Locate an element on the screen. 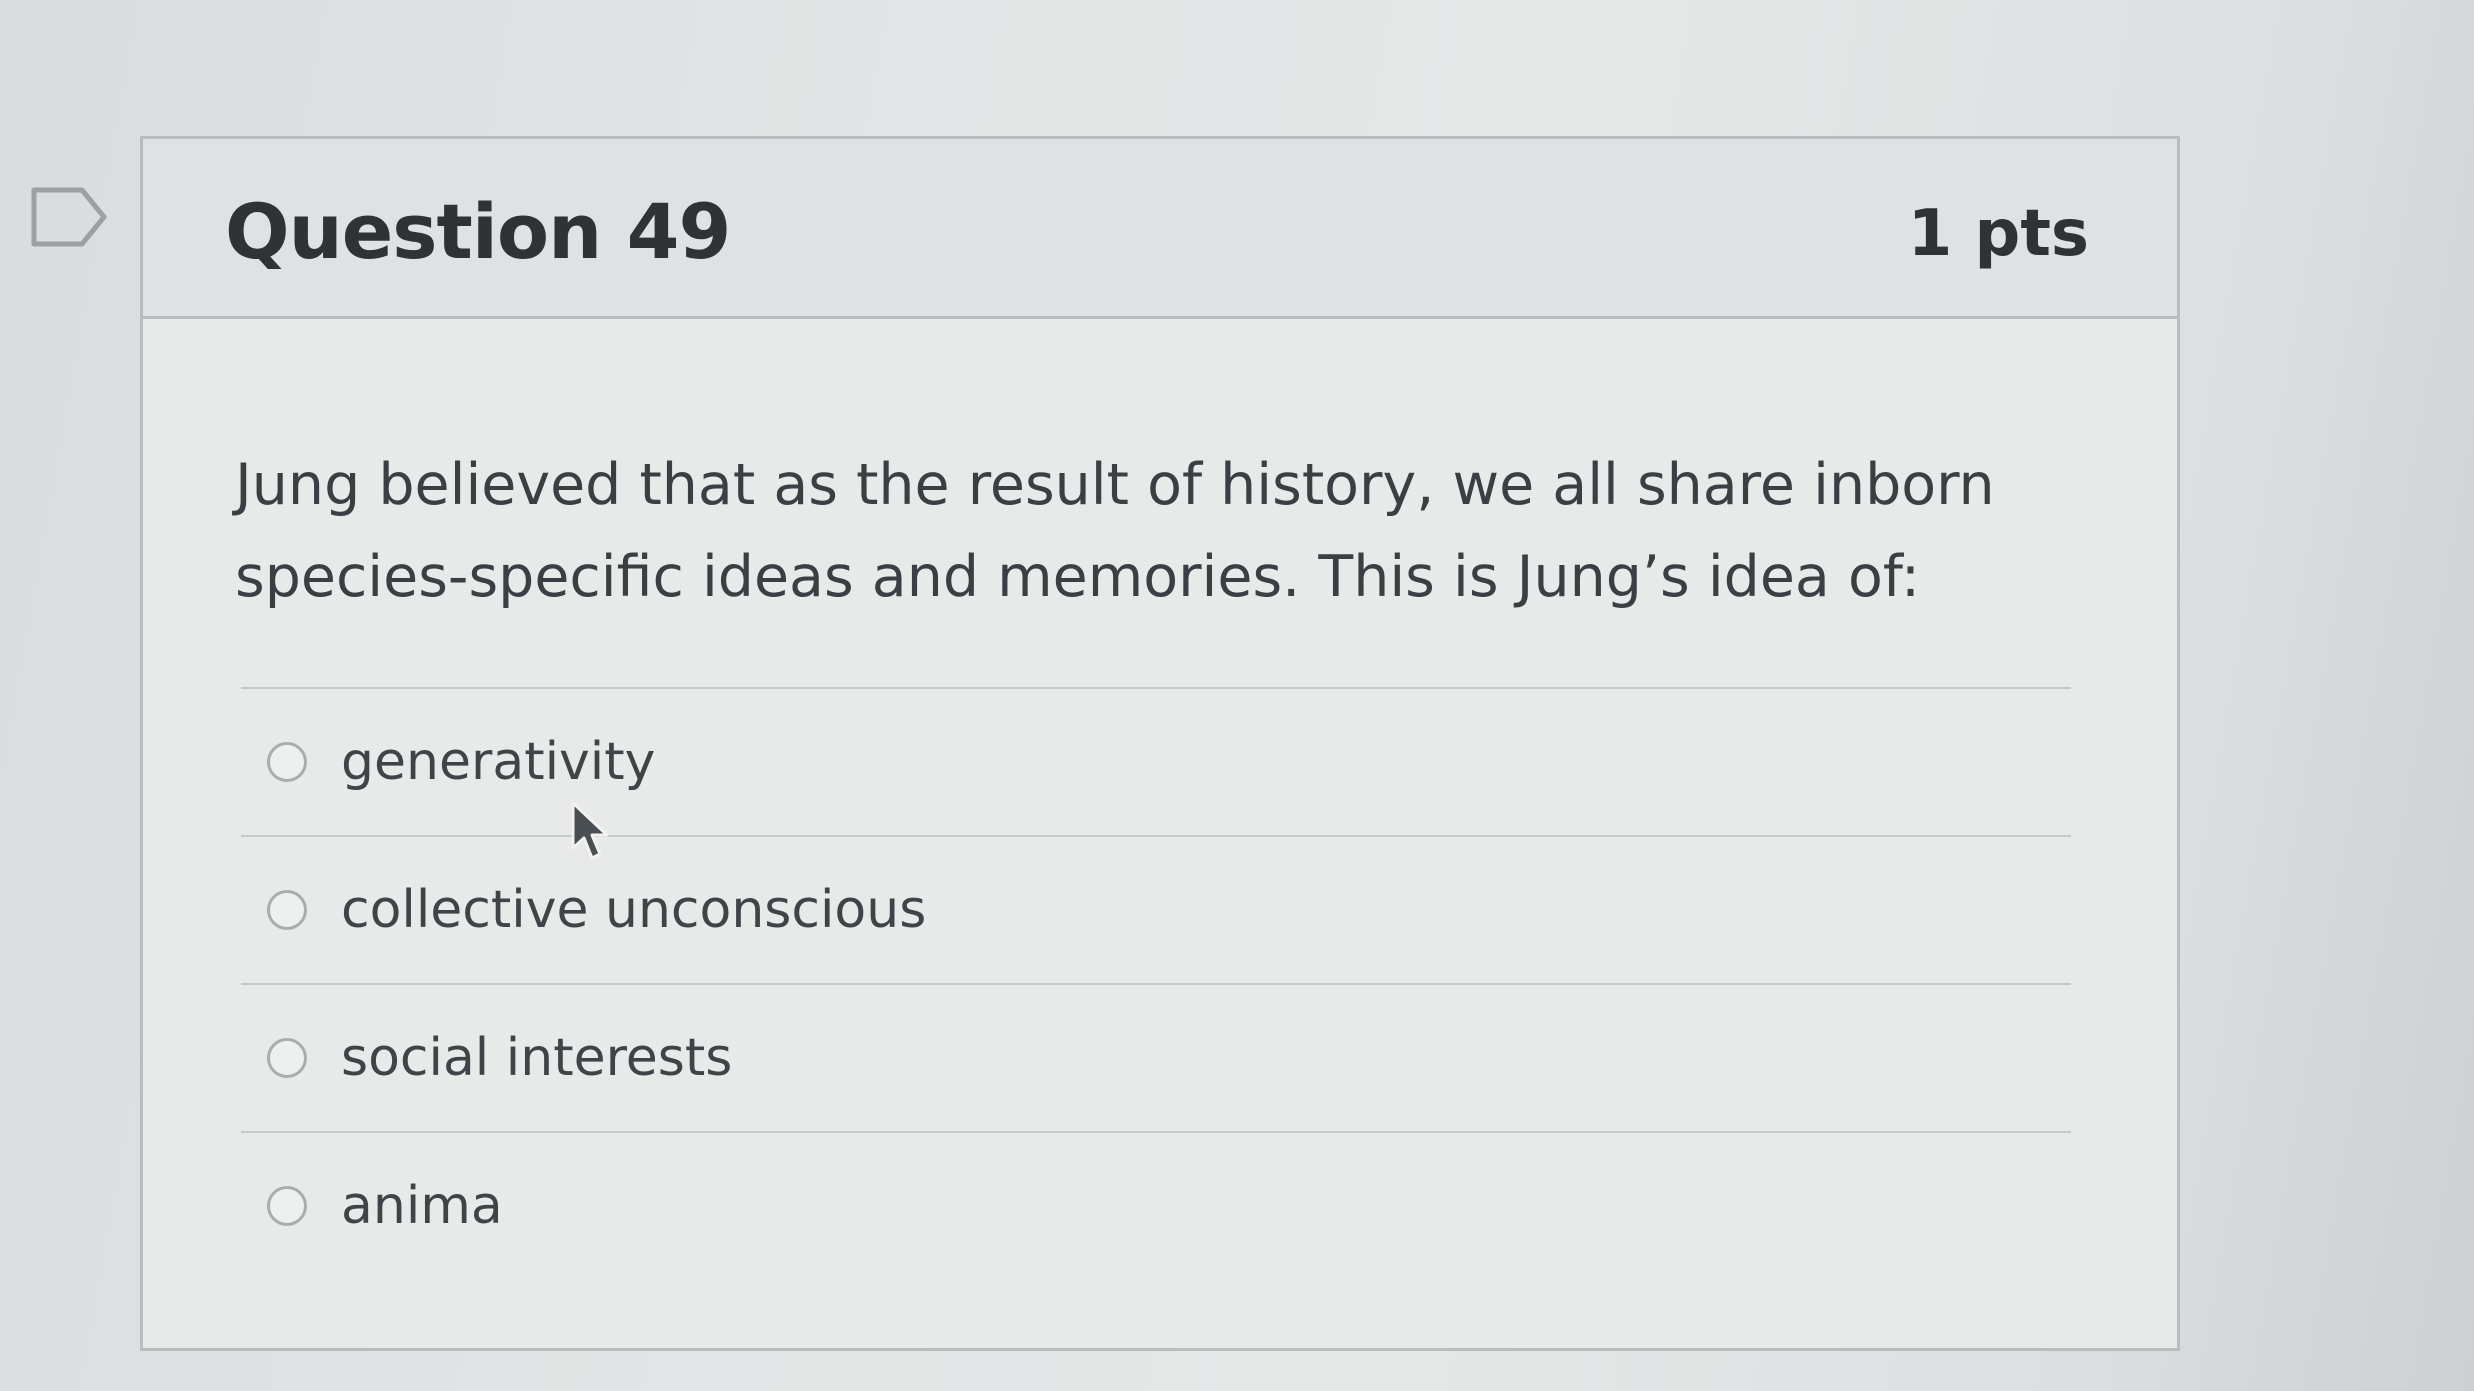 Image resolution: width=2474 pixels, height=1391 pixels. answer-label: generativity is located at coordinates (498, 762).